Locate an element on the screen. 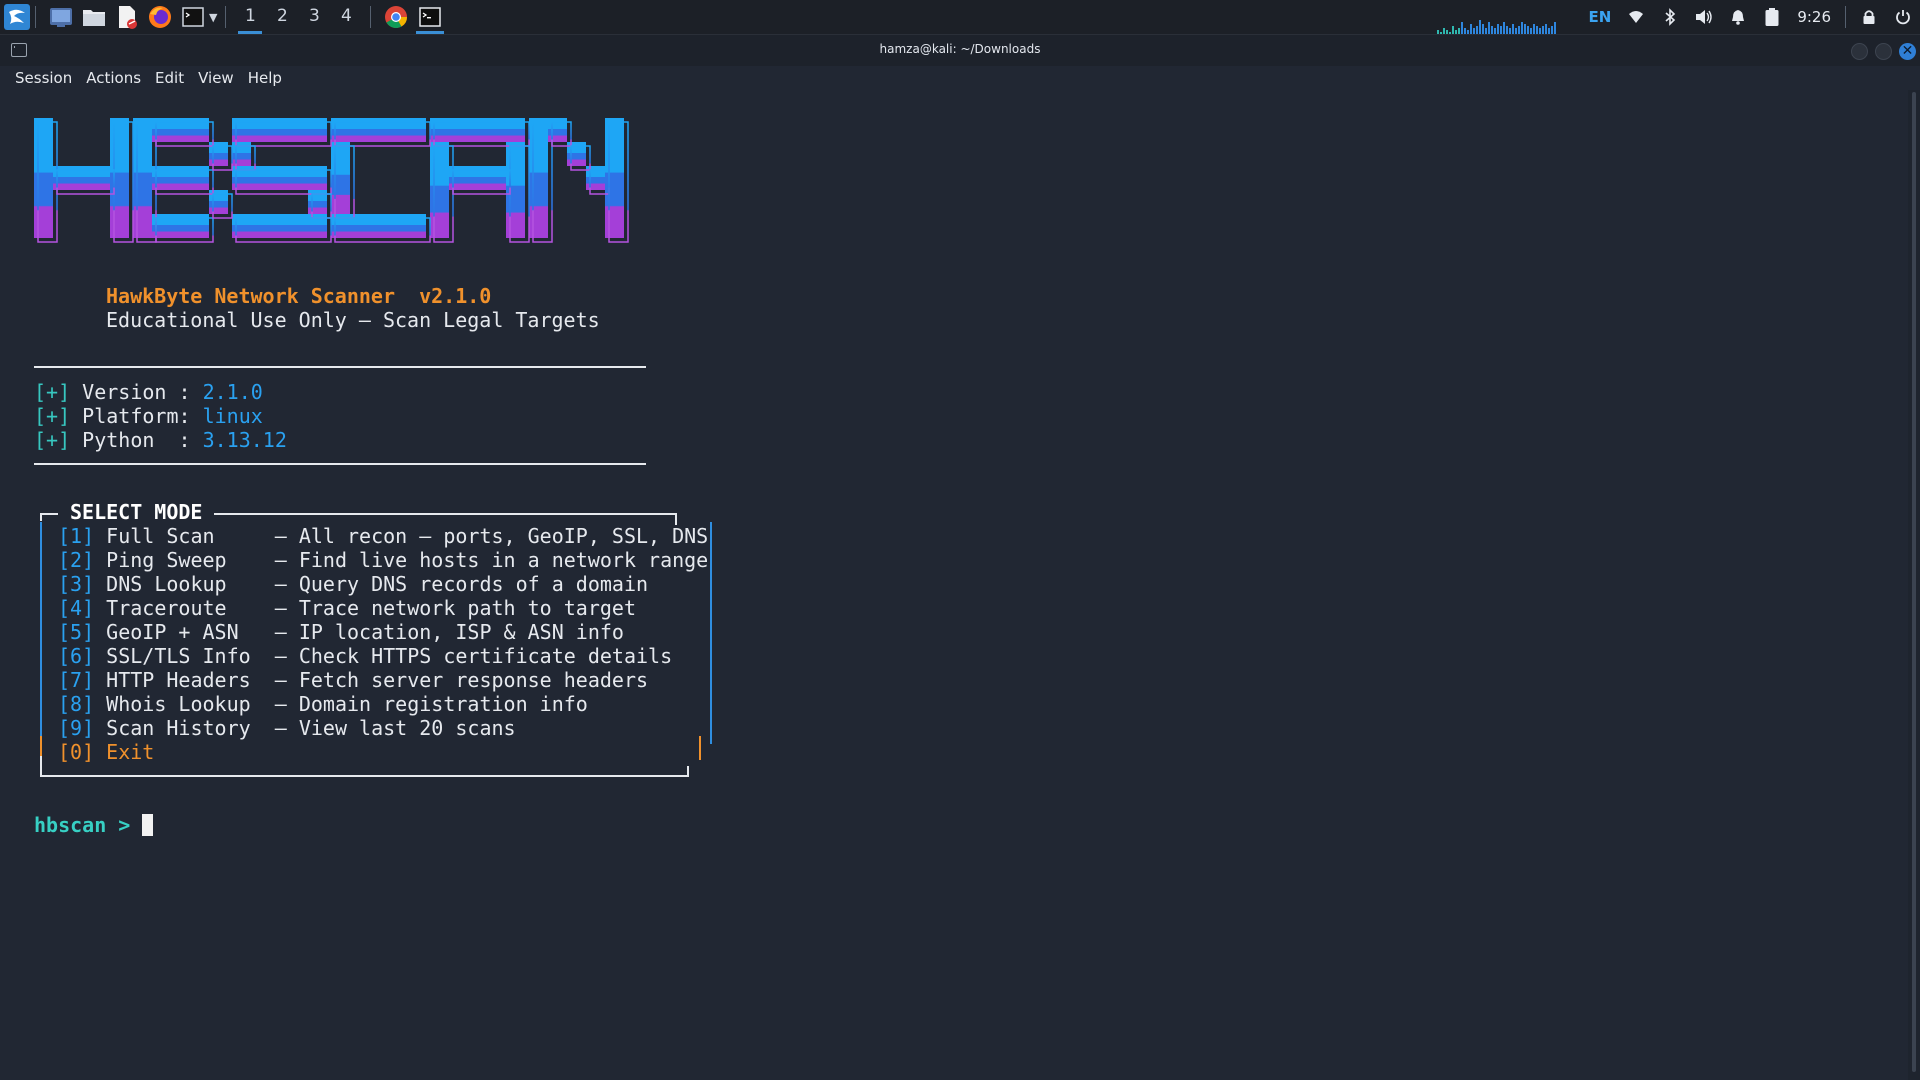  network-icon is located at coordinates (1636, 17).